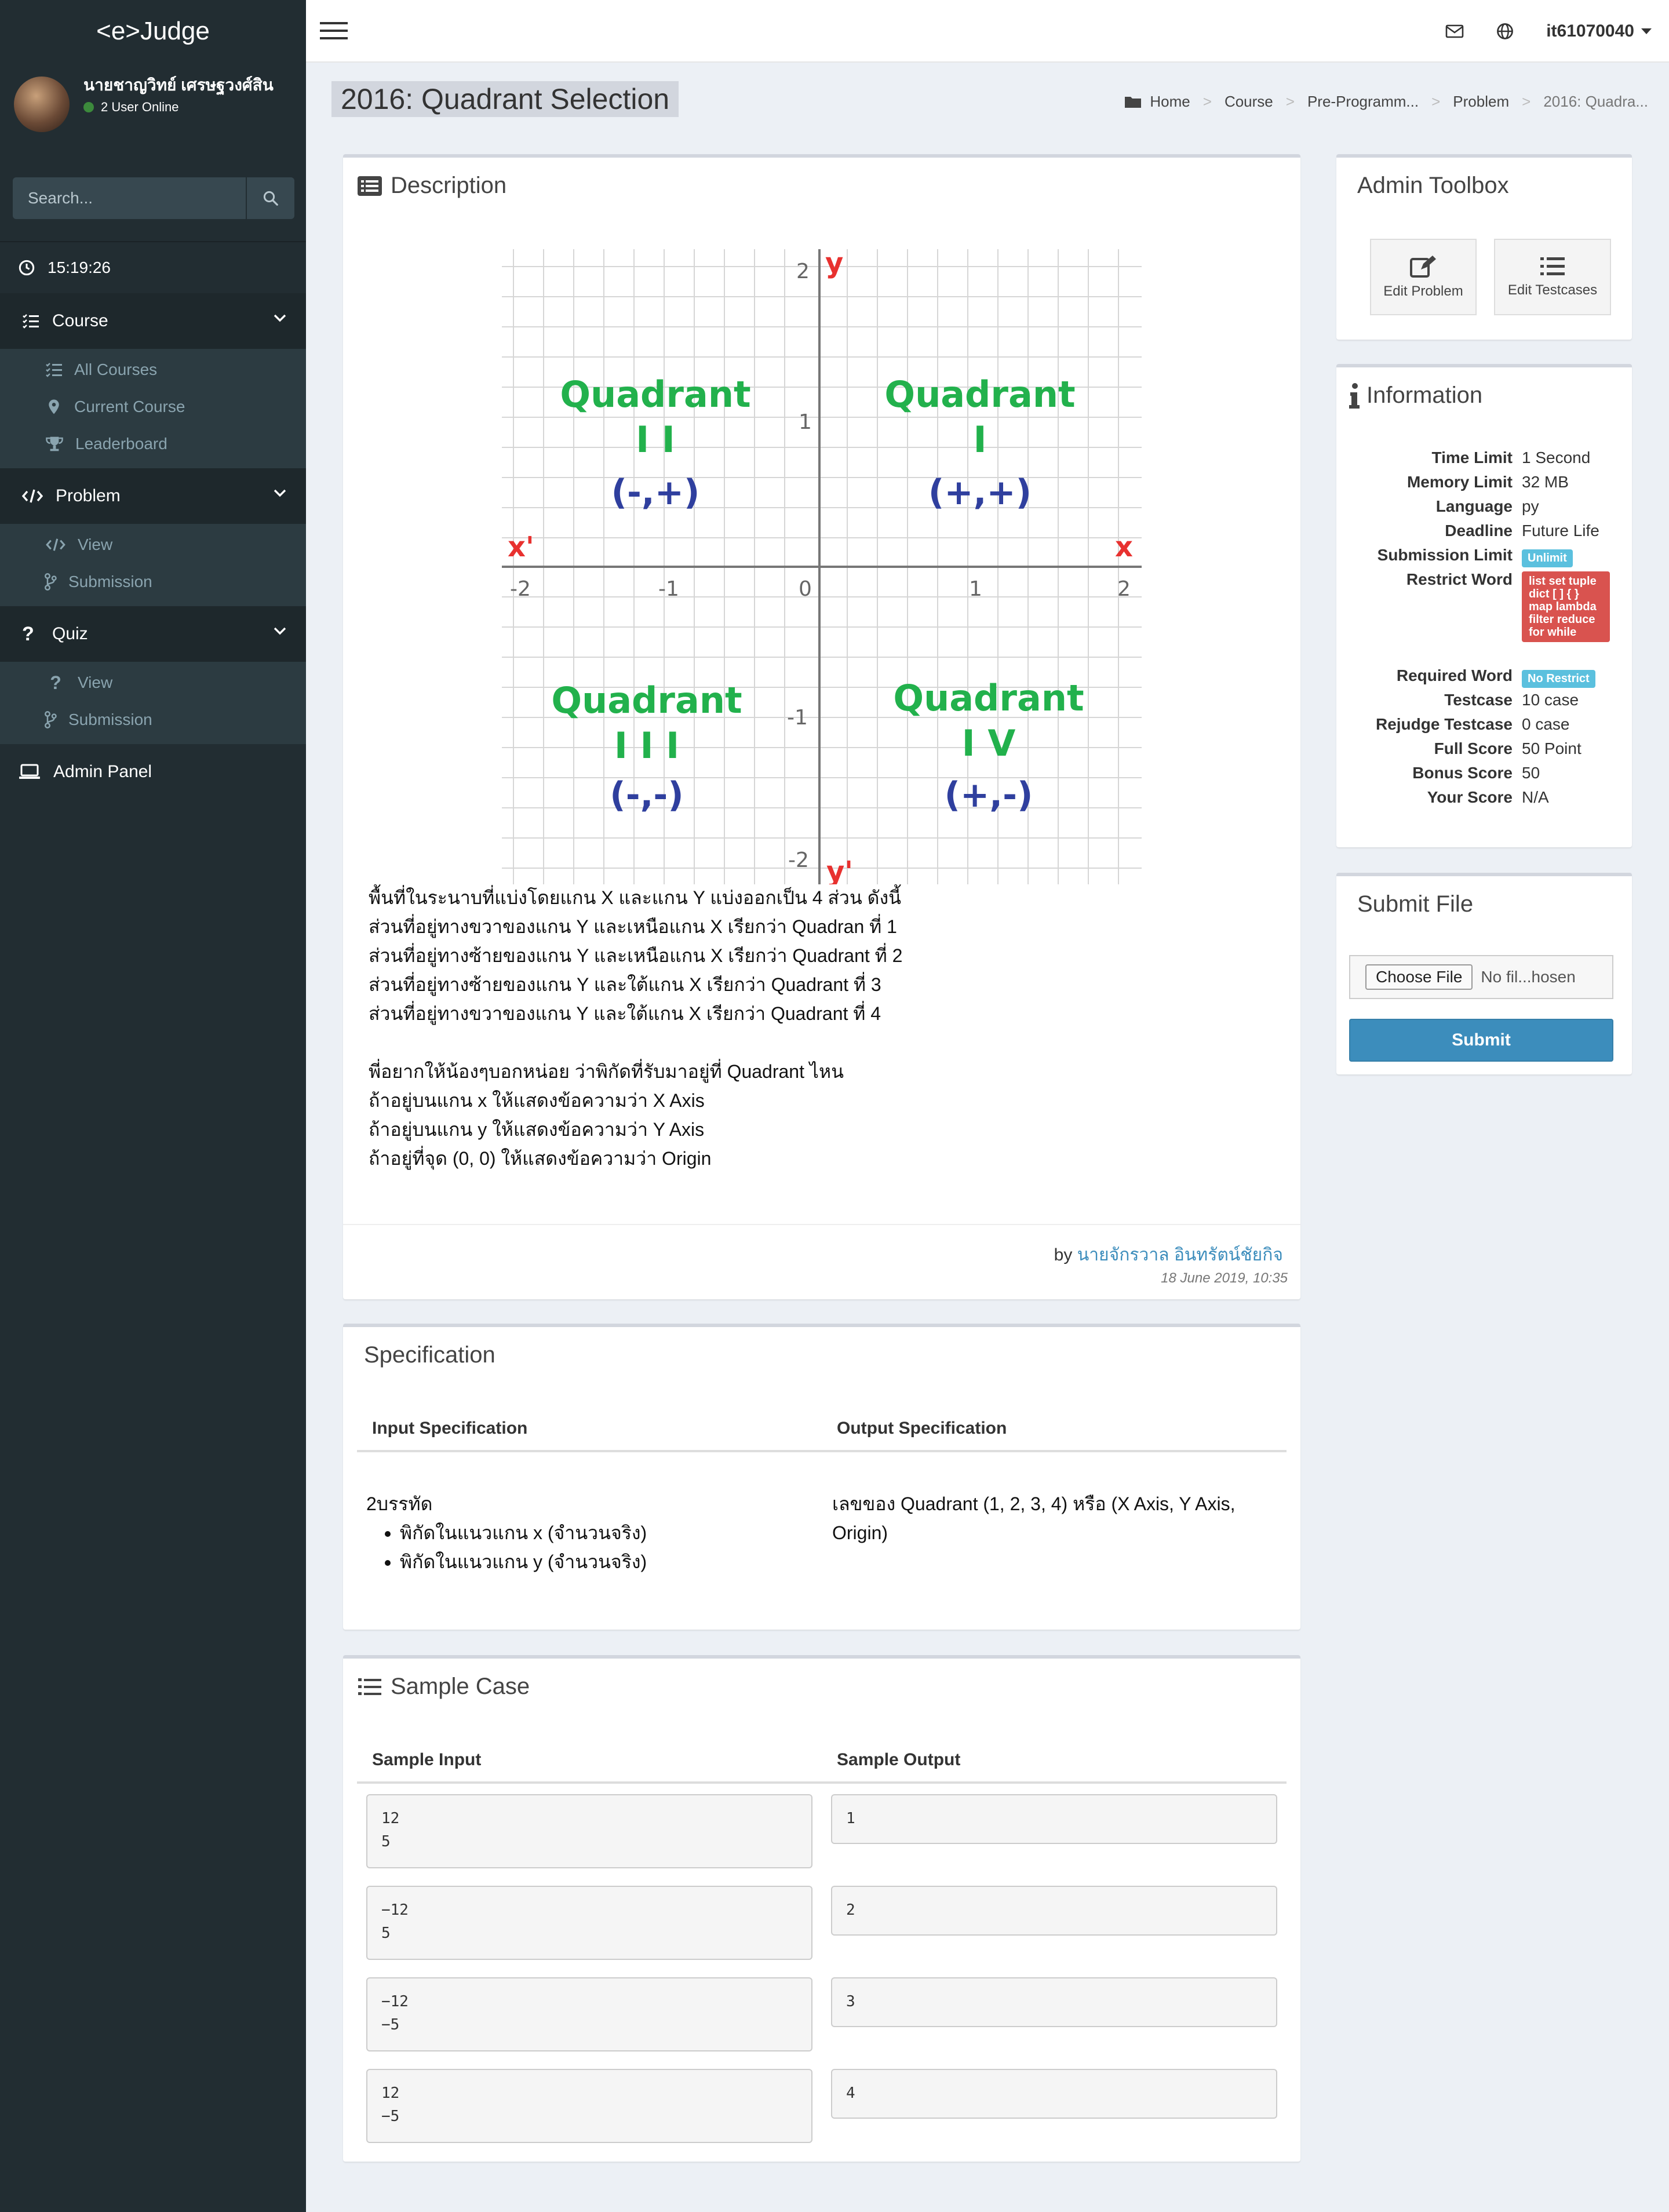 The image size is (1669, 2212). Describe the element at coordinates (834, 264) in the screenshot. I see `y-axis-name: y` at that location.